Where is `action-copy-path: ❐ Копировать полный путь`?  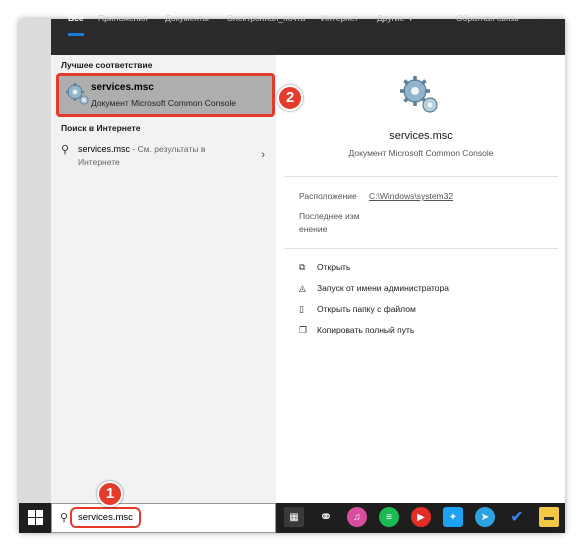
action-copy-path: ❐ Копировать полный путь is located at coordinates (356, 332).